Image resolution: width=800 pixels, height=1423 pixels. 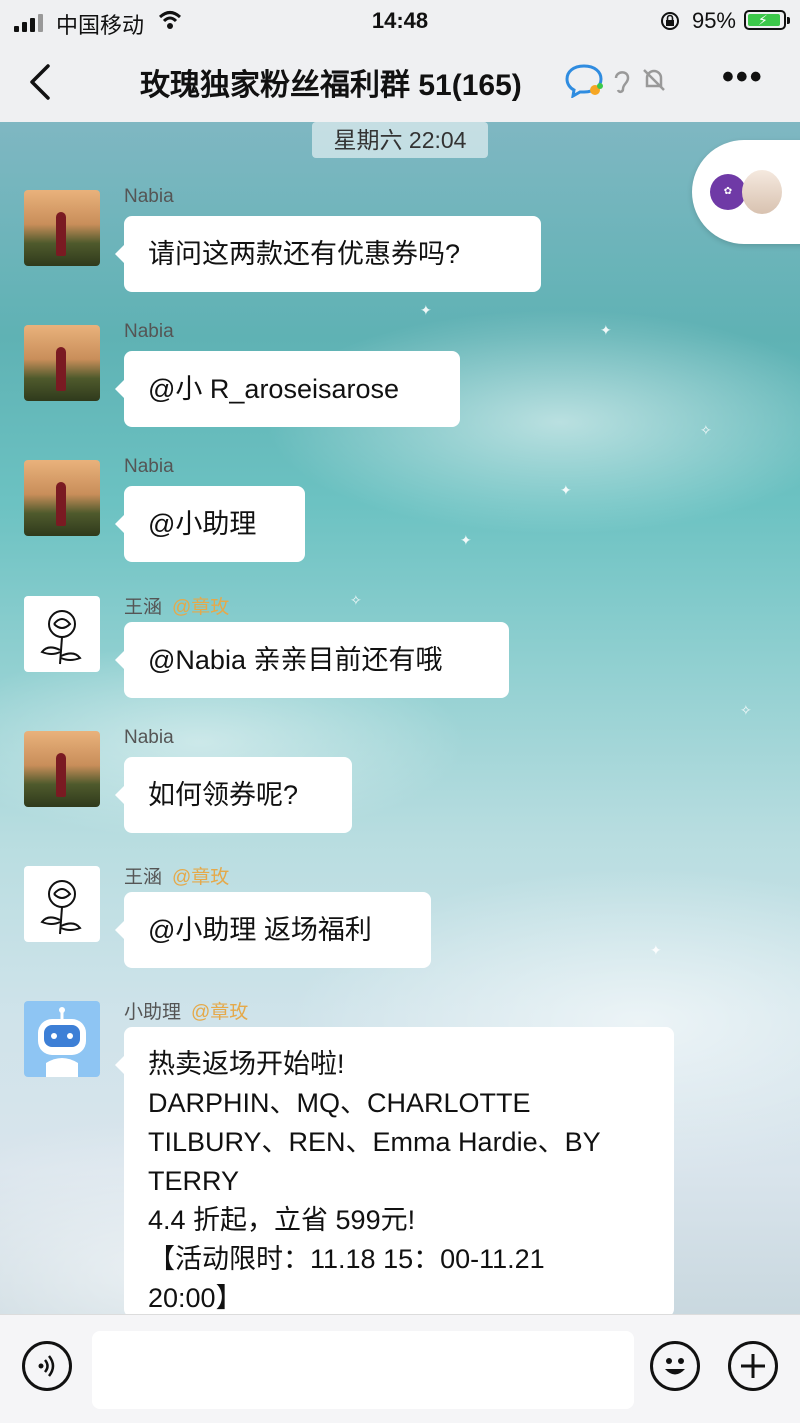 I want to click on emoji-button, so click(x=675, y=1366).